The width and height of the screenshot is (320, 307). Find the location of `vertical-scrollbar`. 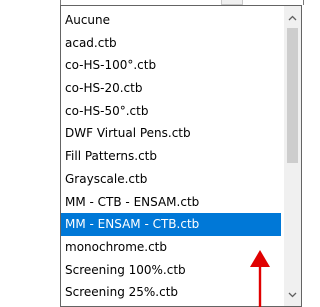

vertical-scrollbar is located at coordinates (292, 156).